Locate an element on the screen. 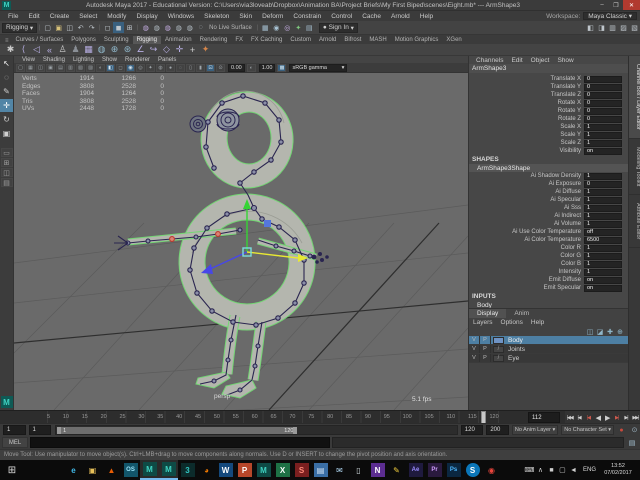  substance-icon: S is located at coordinates (301, 470).